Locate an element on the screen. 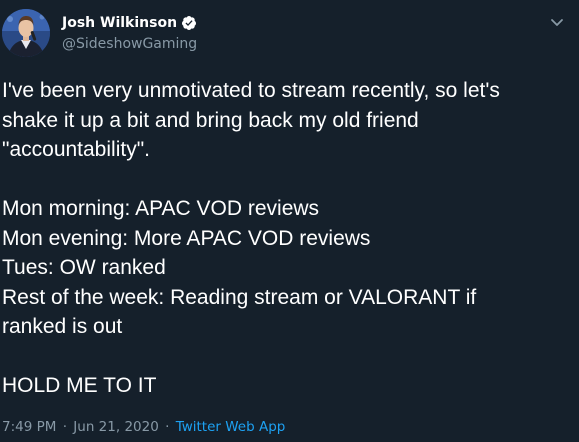 The height and width of the screenshot is (442, 579). avatar-image is located at coordinates (26, 33).